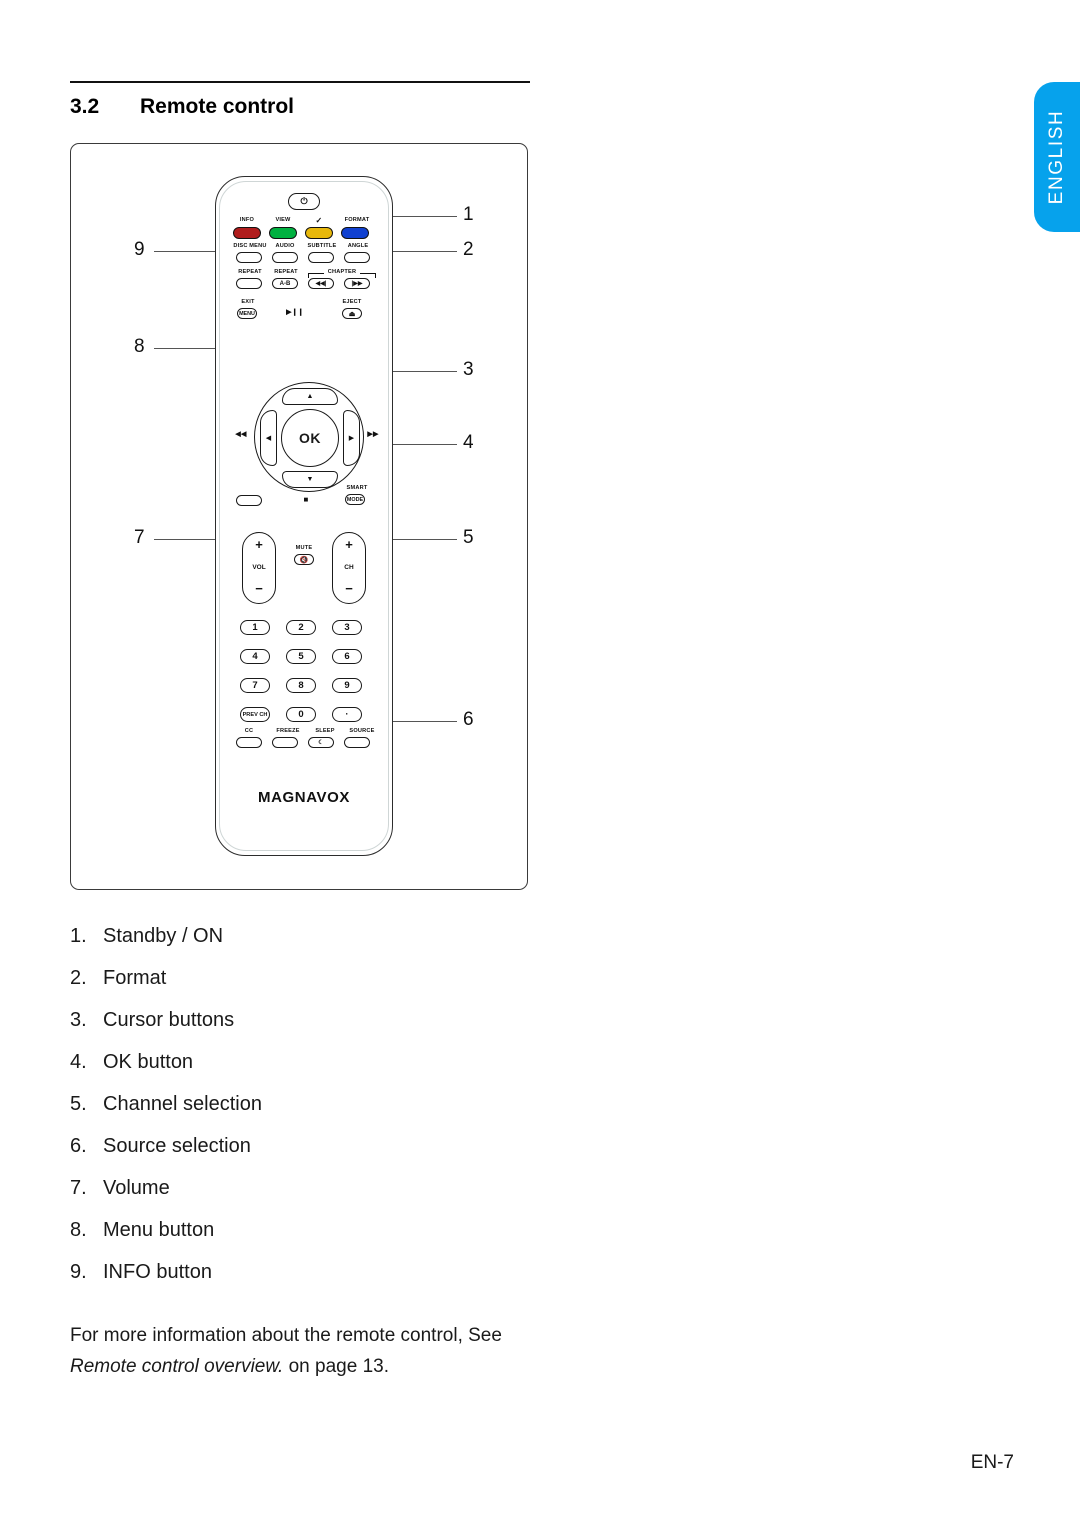 The height and width of the screenshot is (1527, 1080). I want to click on list-item-label: Standby / ON, so click(163, 936).